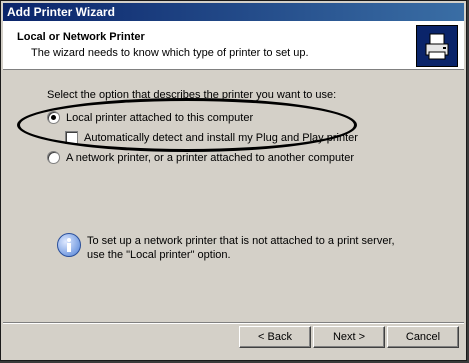 The width and height of the screenshot is (469, 363). I want to click on next-button: Next >, so click(349, 337).